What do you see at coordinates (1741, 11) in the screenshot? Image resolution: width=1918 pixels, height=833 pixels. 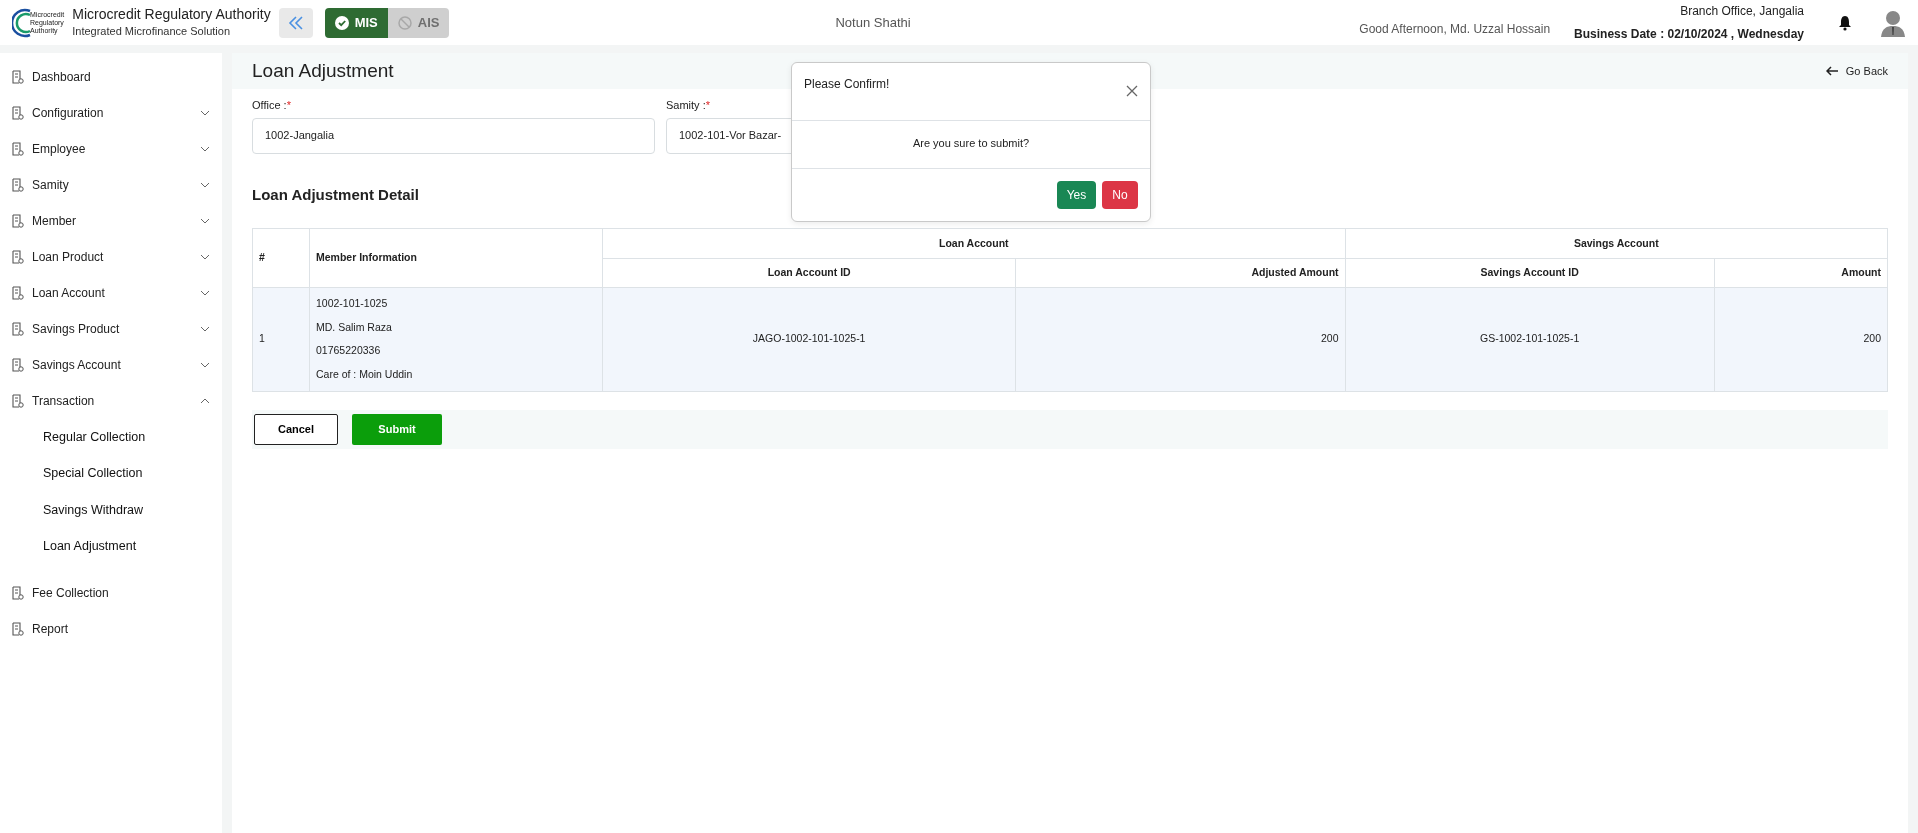 I see `branch-name: Branch Office, Jangalia` at bounding box center [1741, 11].